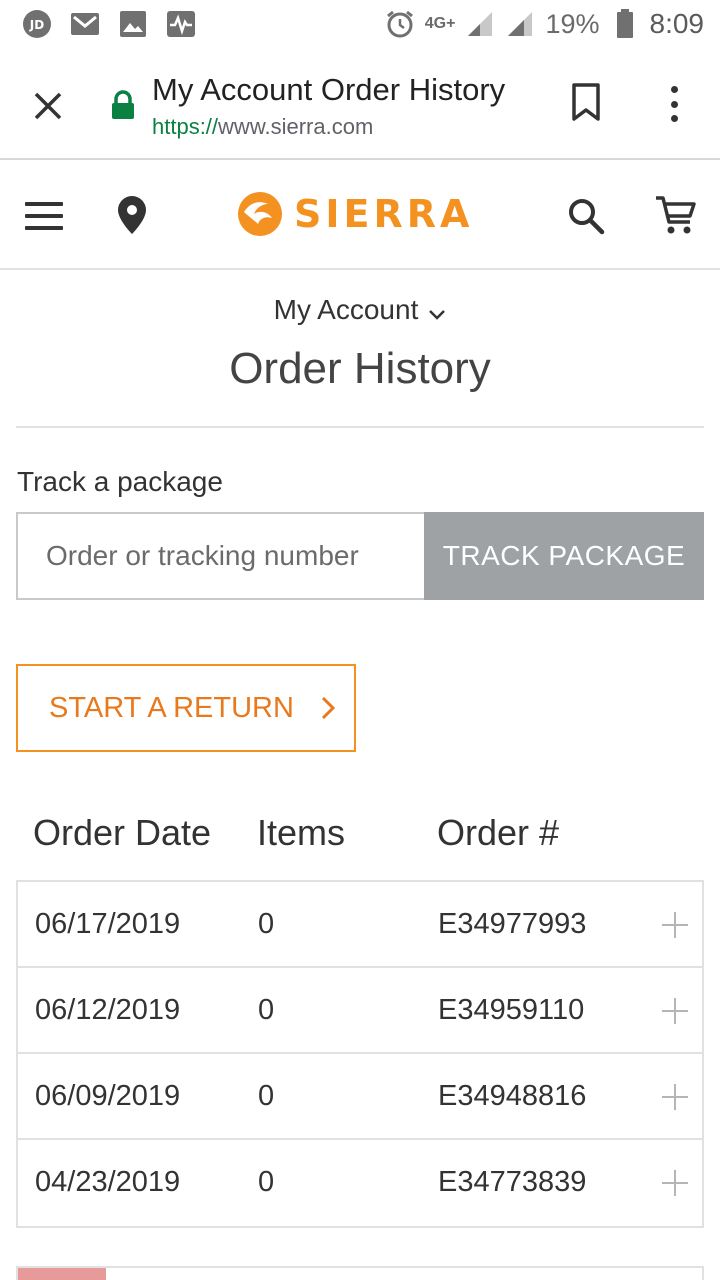  I want to click on order-number: E34948816, so click(512, 1096).